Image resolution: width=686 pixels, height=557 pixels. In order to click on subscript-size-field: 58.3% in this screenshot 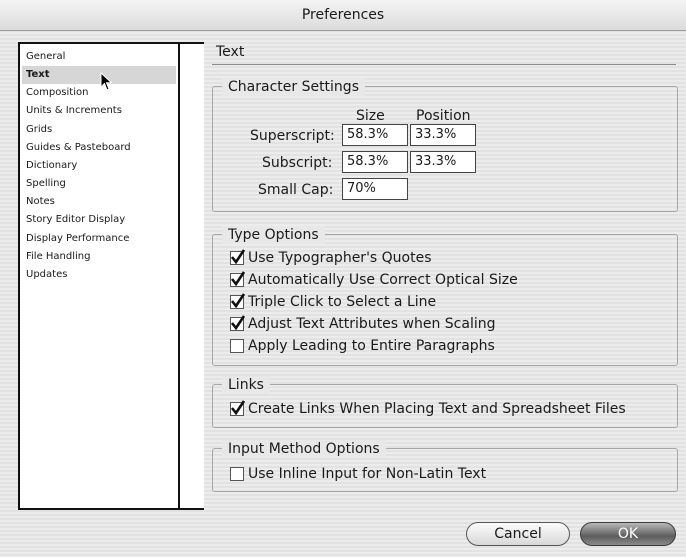, I will do `click(375, 162)`.